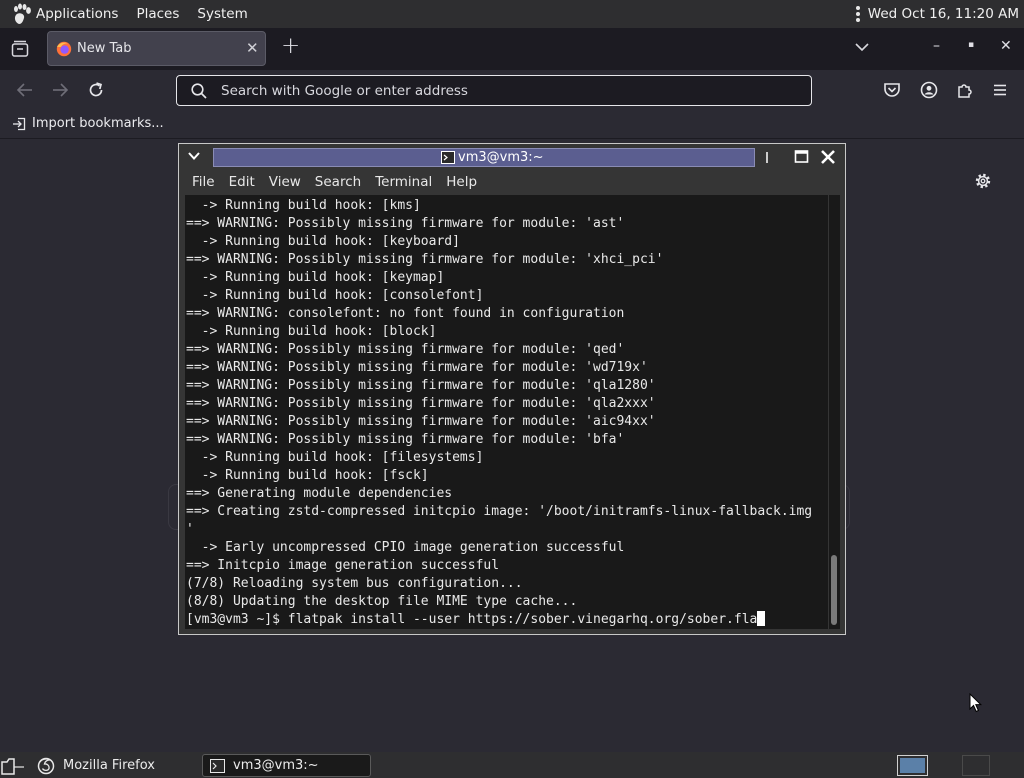 The height and width of the screenshot is (778, 1024). What do you see at coordinates (501, 91) in the screenshot?
I see `url-input` at bounding box center [501, 91].